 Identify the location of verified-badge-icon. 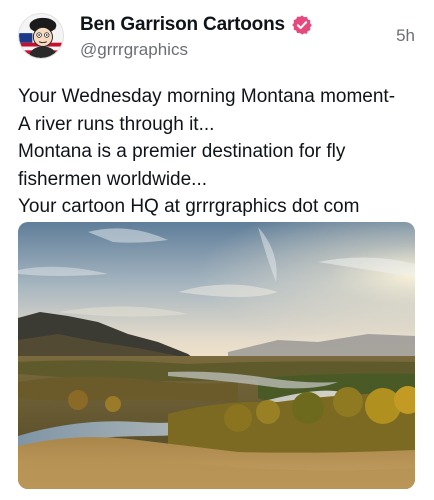
(302, 25).